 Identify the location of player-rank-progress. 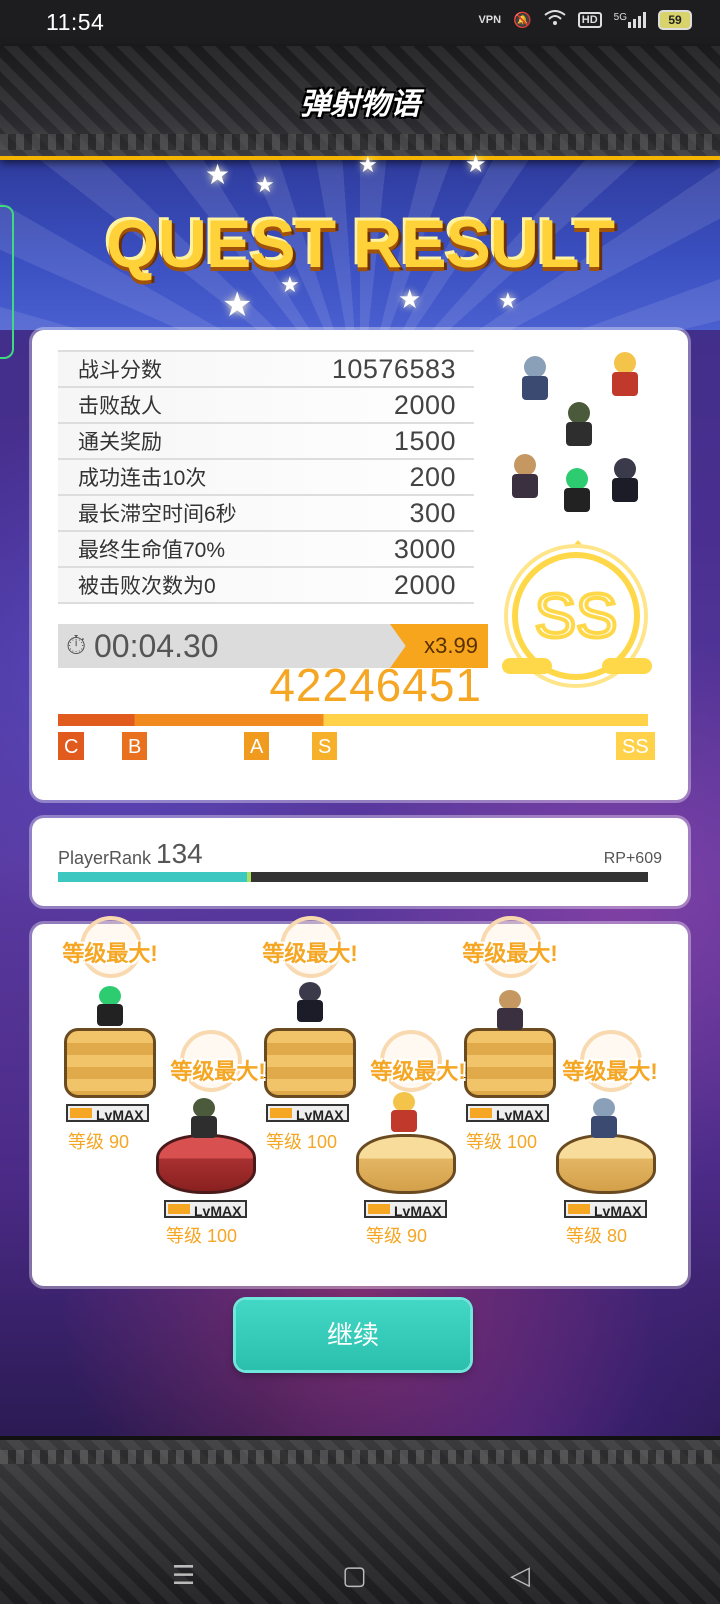
(353, 877).